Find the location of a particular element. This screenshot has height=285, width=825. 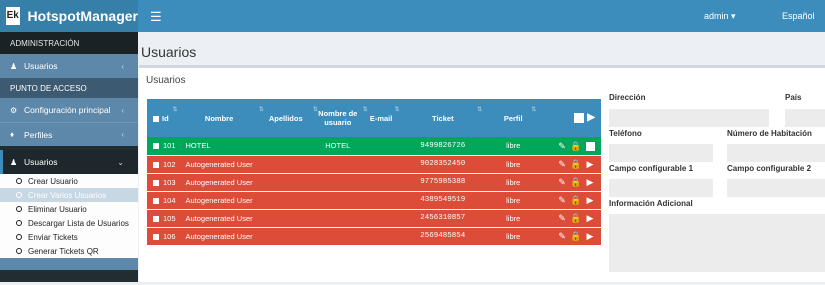

pais-field is located at coordinates (805, 118).